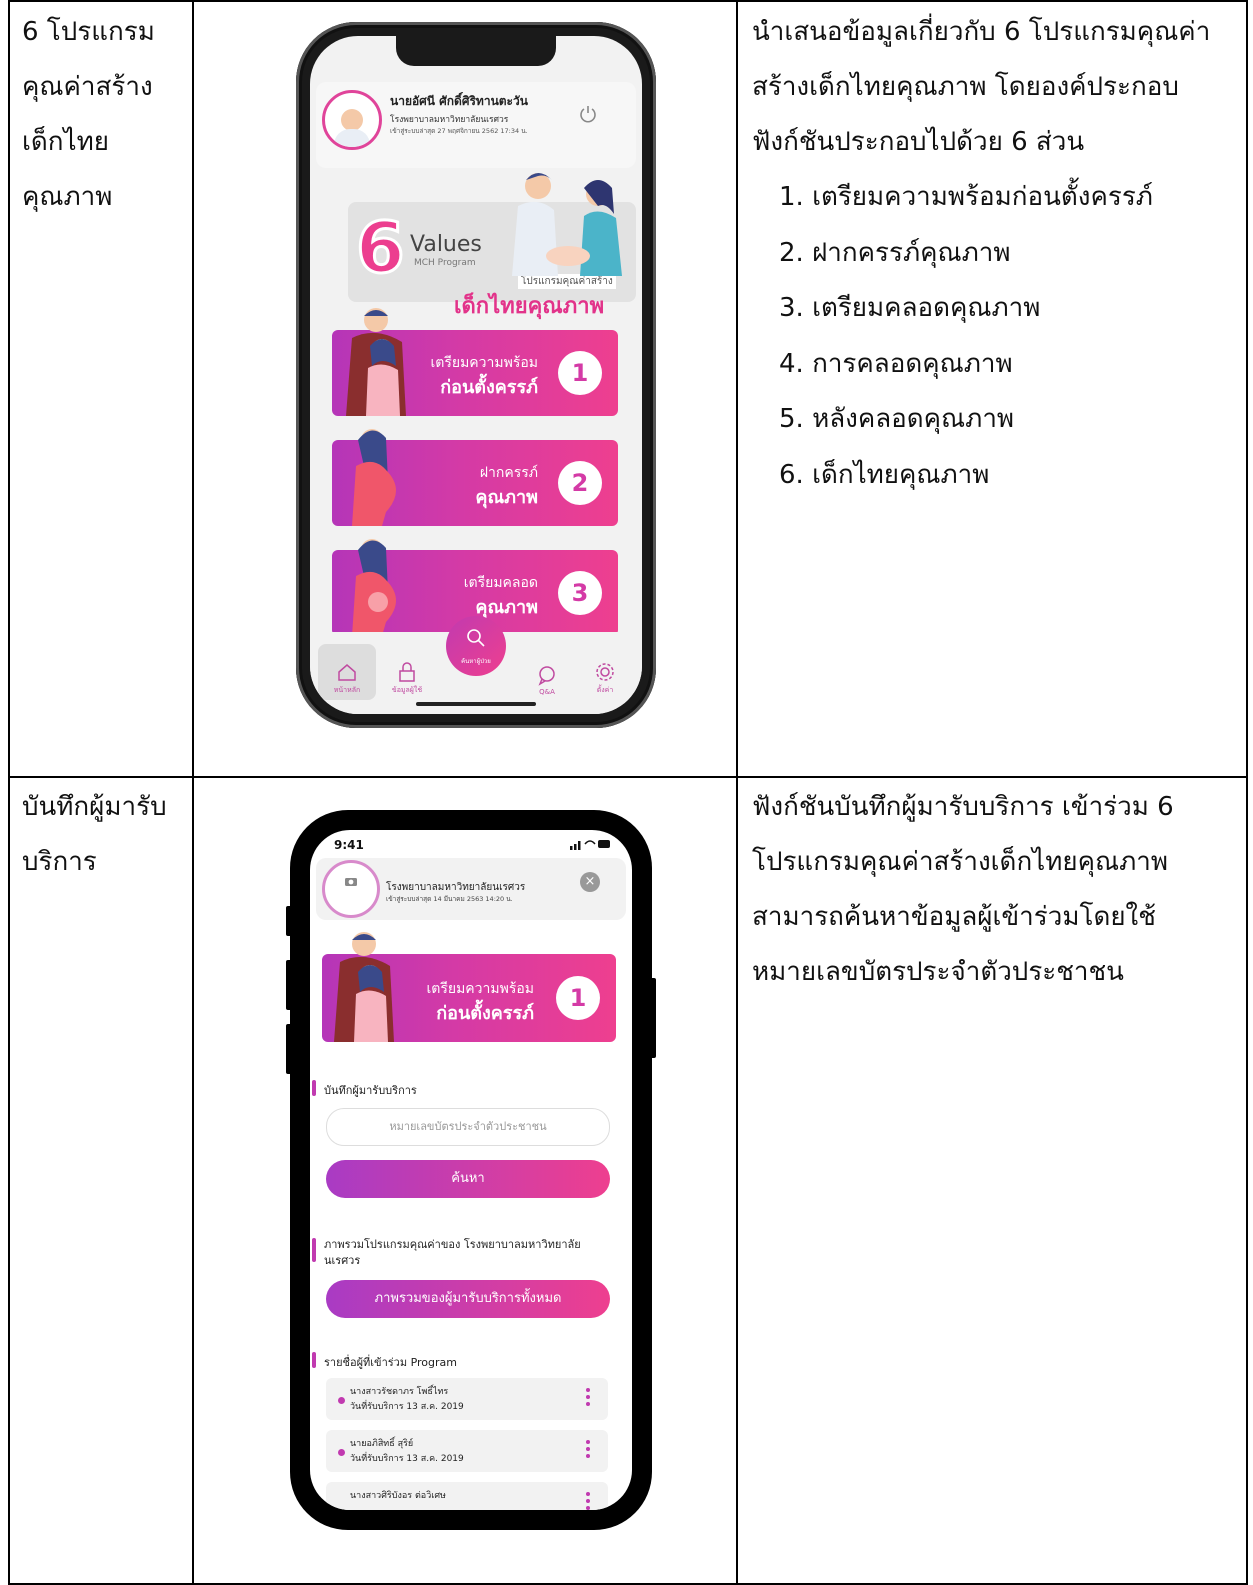  Describe the element at coordinates (347, 690) in the screenshot. I see `tab-label: หน้าหลัก` at that location.